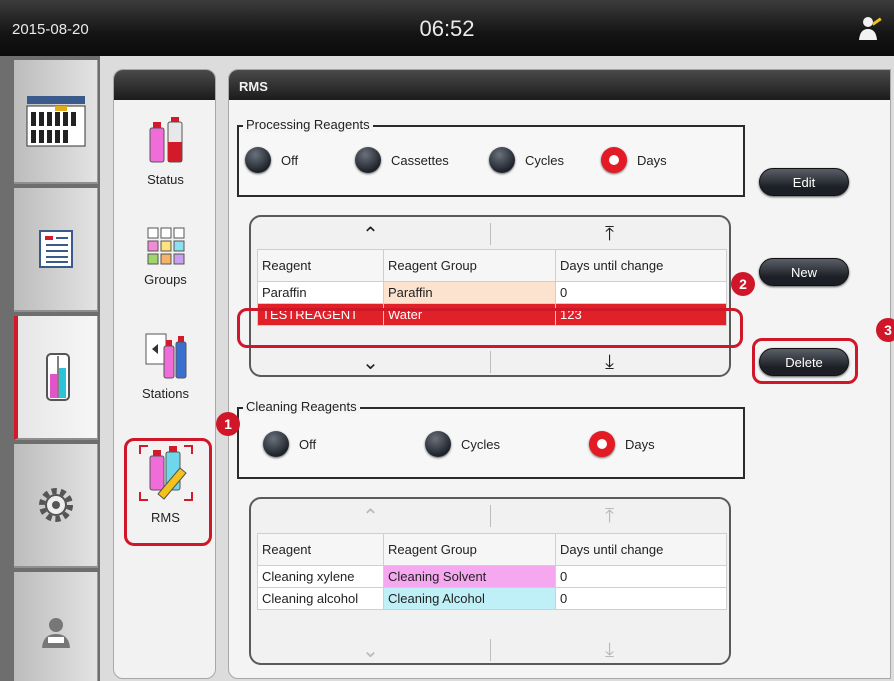  I want to click on processing-reagents-legend: Processing Reagents, so click(308, 124).